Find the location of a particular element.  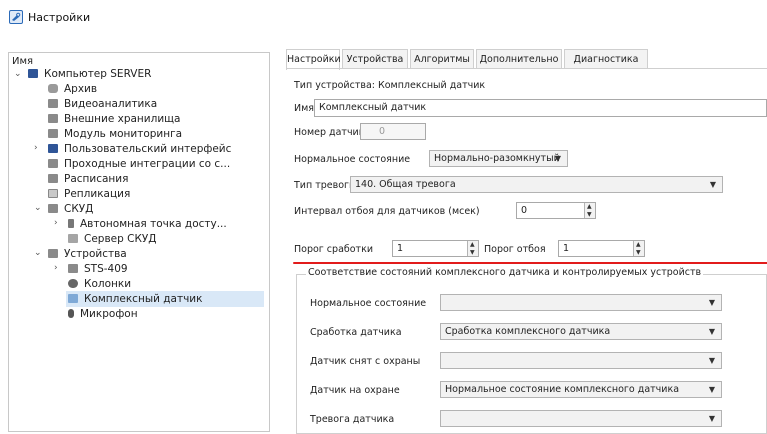

tree-item-label: Видеоаналитика is located at coordinates (111, 104).